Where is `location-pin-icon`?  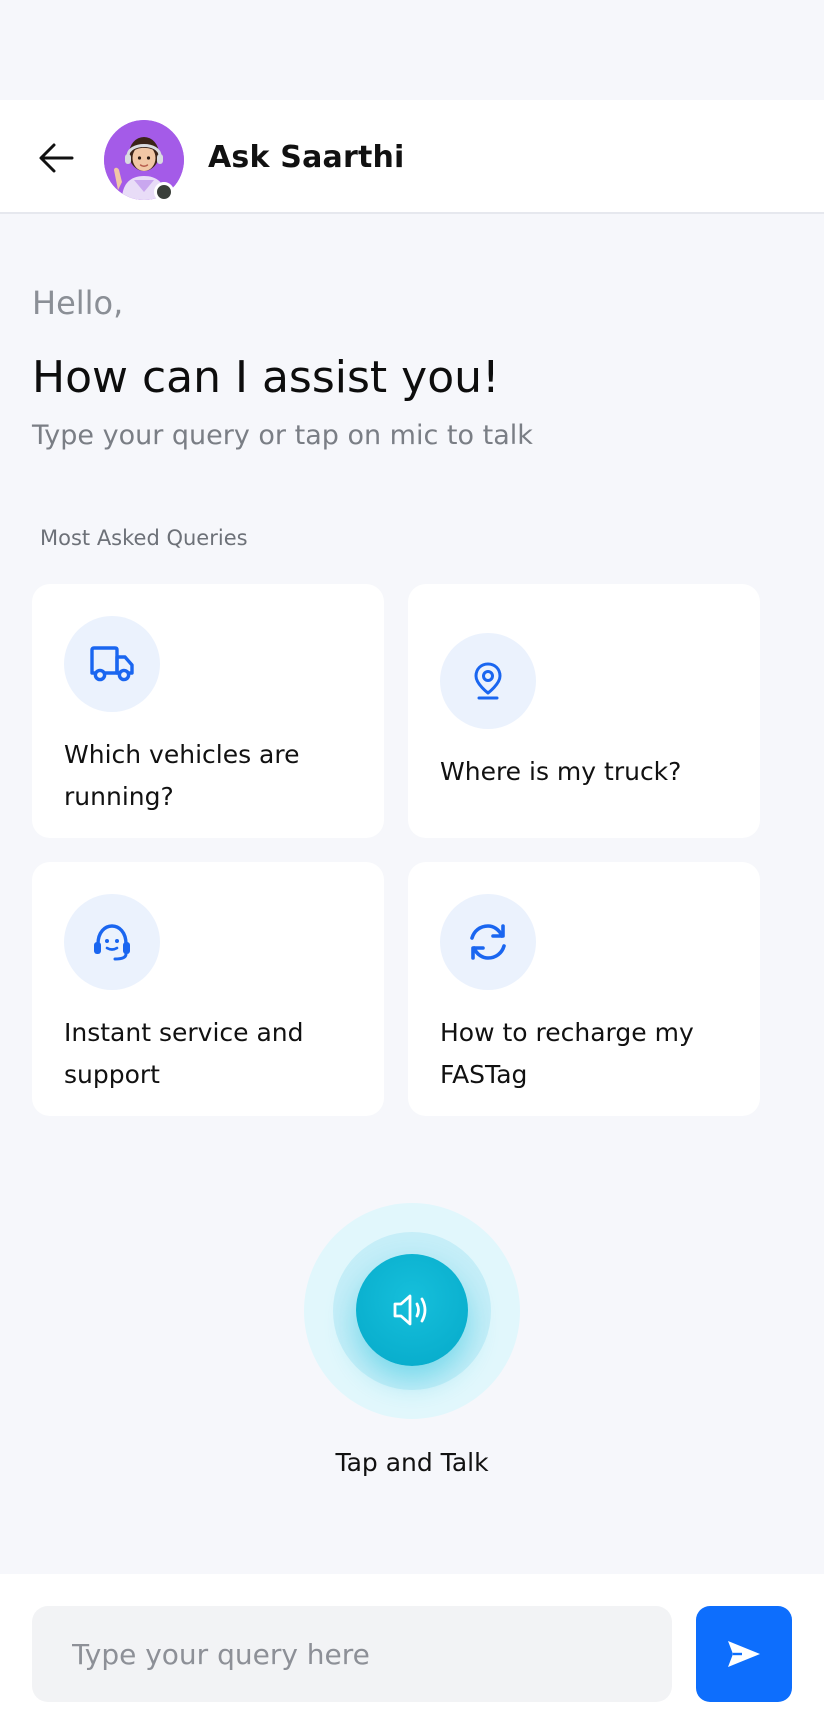 location-pin-icon is located at coordinates (488, 681).